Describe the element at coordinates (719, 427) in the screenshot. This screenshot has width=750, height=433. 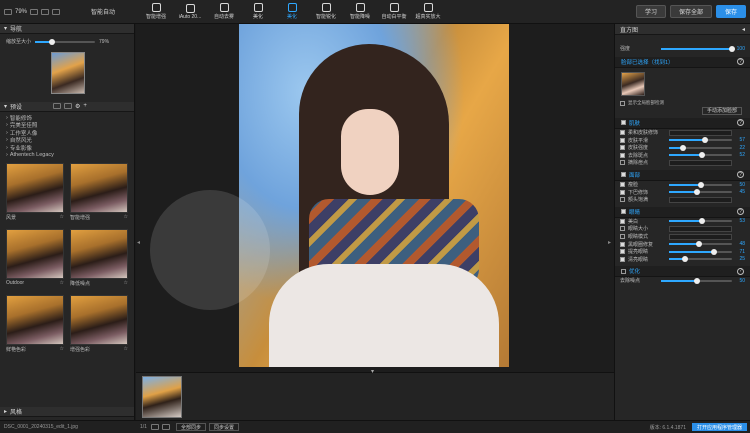
I see `open-manager-button: 打开应用程序管理器` at that location.